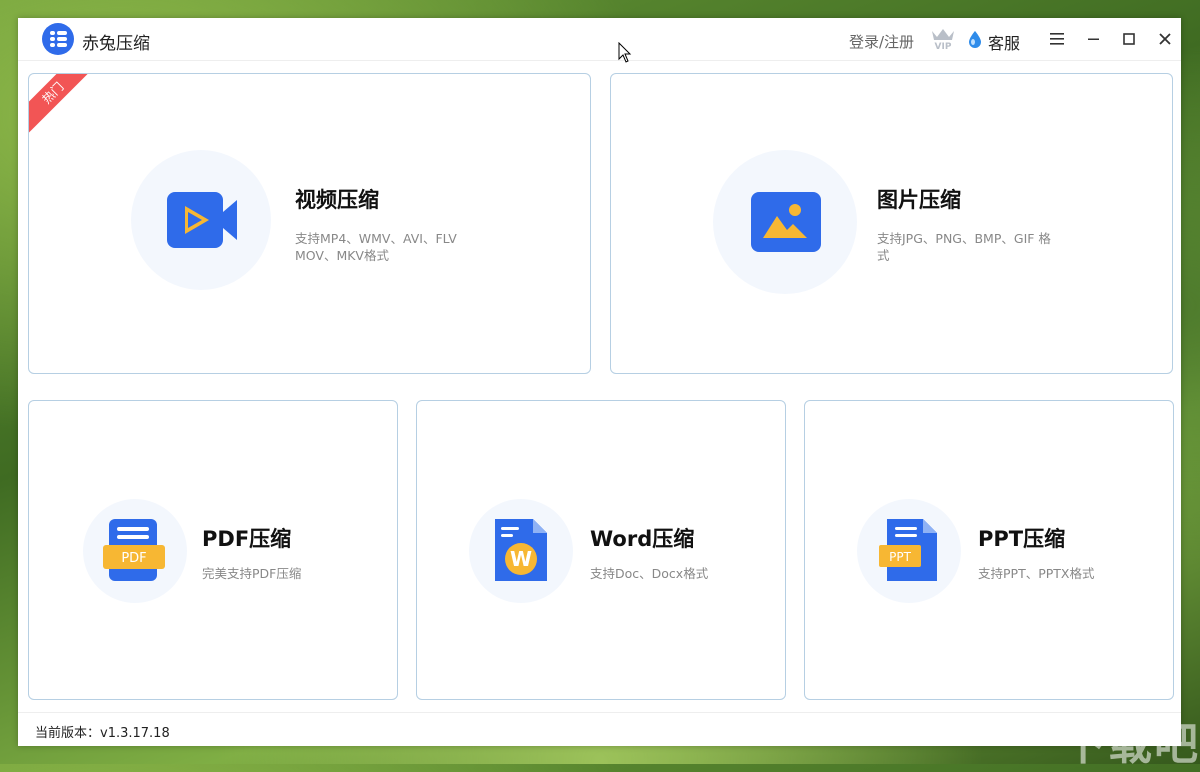 This screenshot has height=772, width=1200. Describe the element at coordinates (58, 39) in the screenshot. I see `app-logo-icon` at that location.